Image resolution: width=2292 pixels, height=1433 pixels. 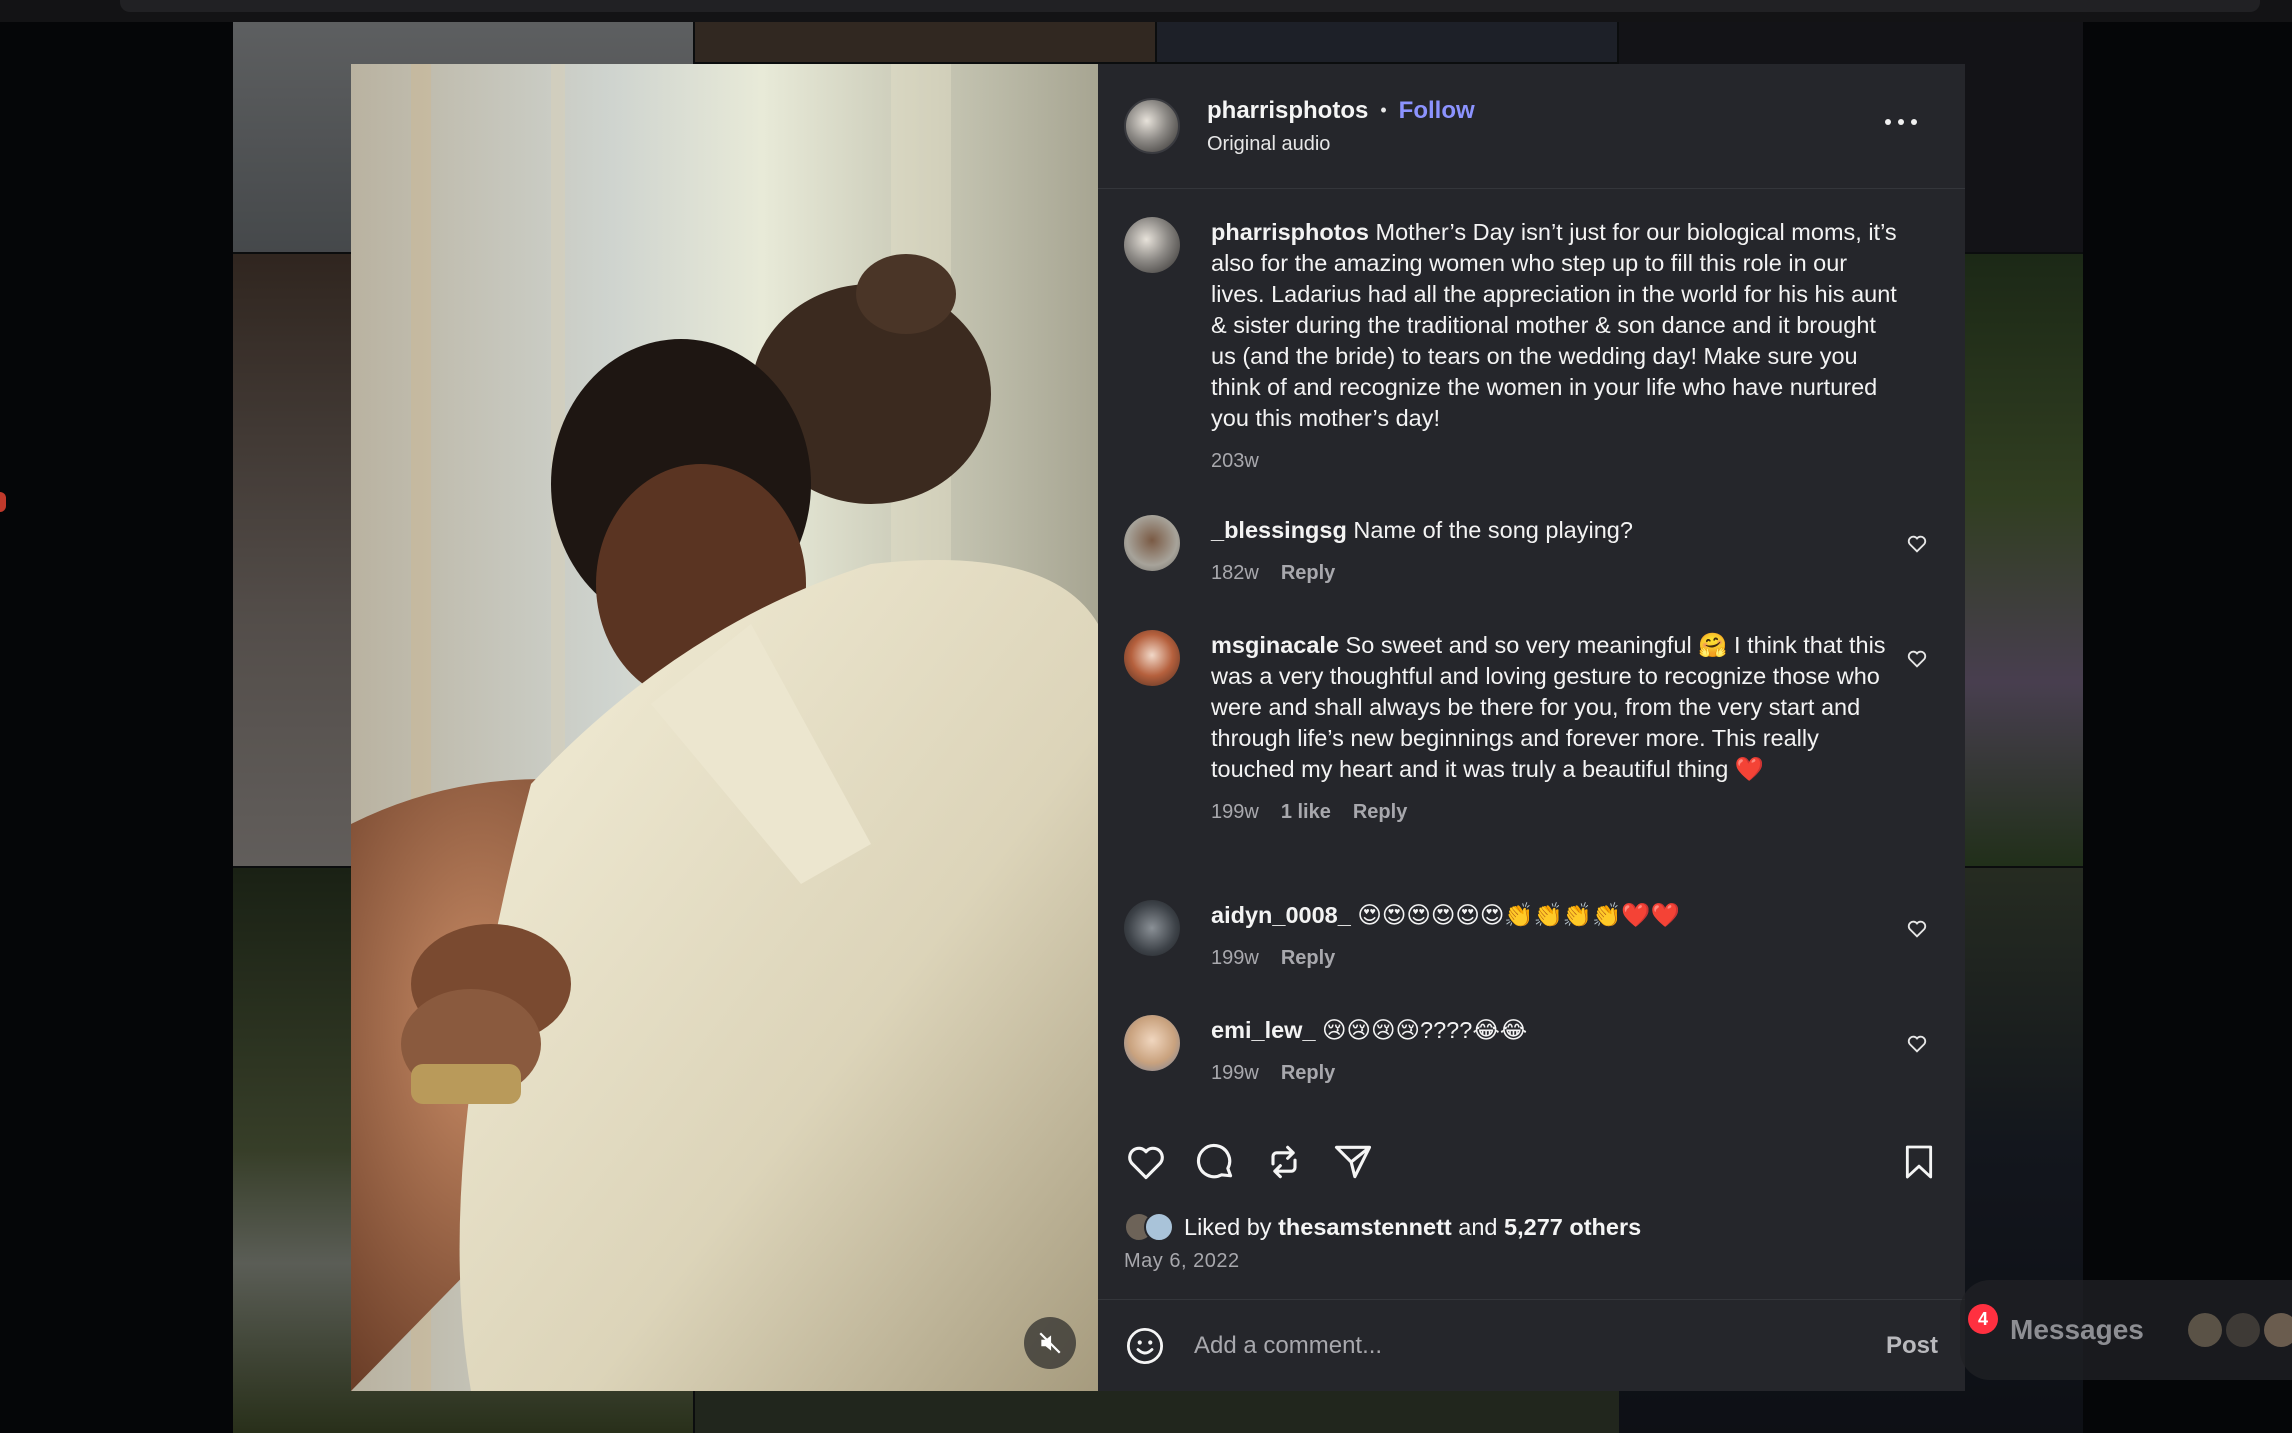 I want to click on liked-by-label: Liked by, so click(x=1228, y=1226).